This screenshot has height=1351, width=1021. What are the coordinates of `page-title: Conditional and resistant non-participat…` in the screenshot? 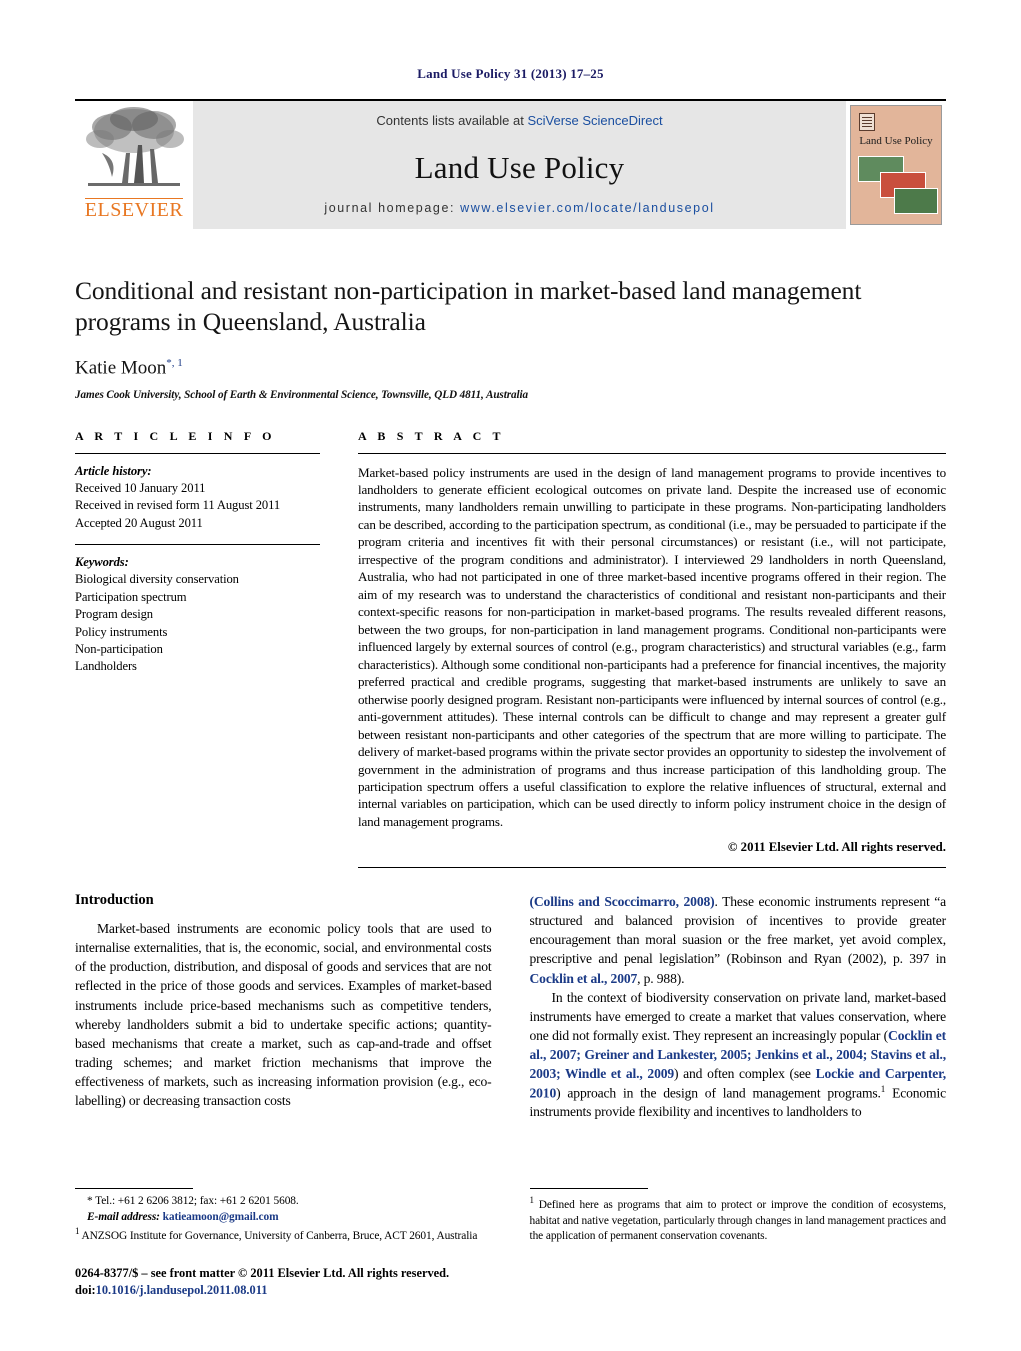 It's located at (468, 306).